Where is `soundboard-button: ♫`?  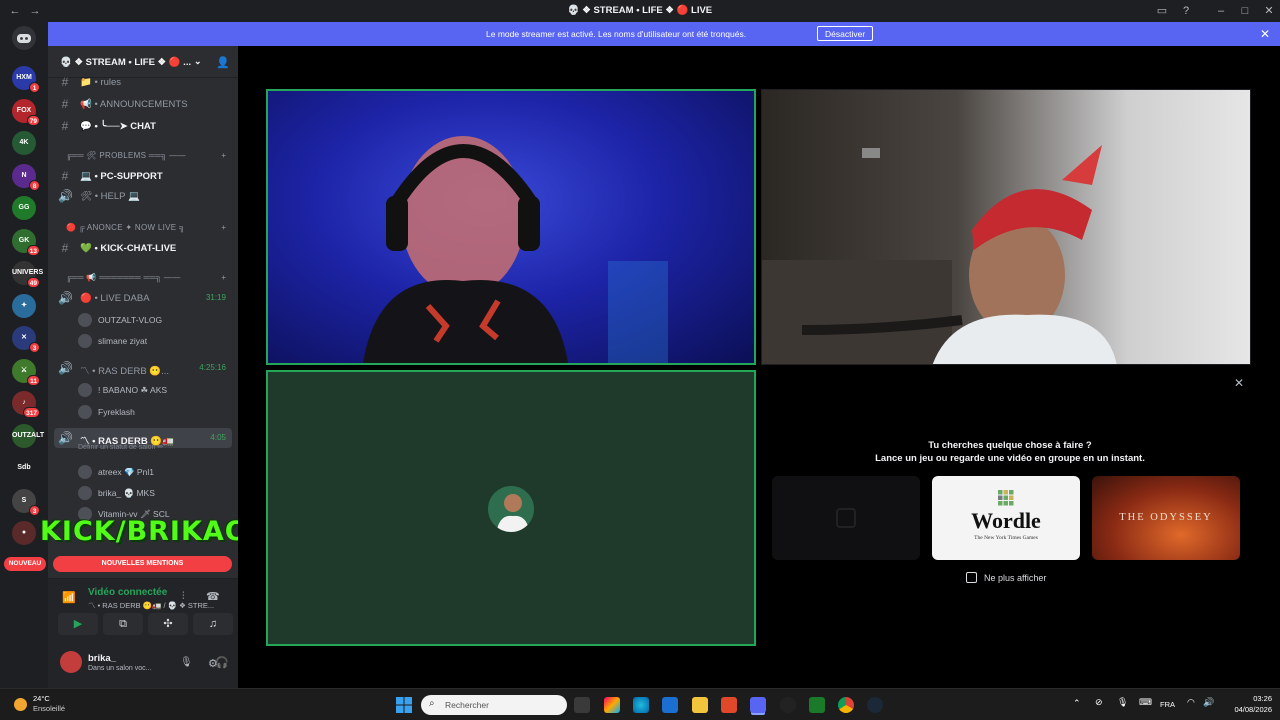 soundboard-button: ♫ is located at coordinates (213, 624).